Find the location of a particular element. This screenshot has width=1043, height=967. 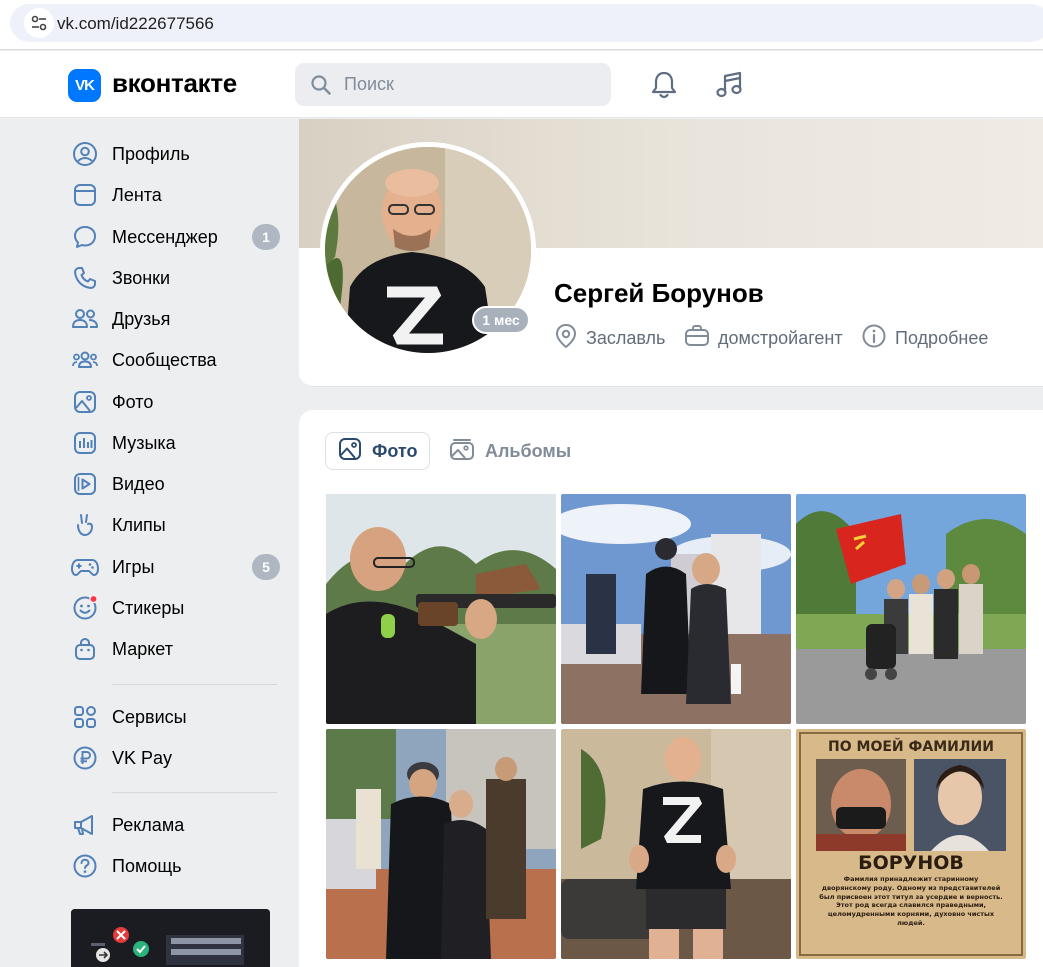

sidebar-item-label: Профиль is located at coordinates (151, 153).